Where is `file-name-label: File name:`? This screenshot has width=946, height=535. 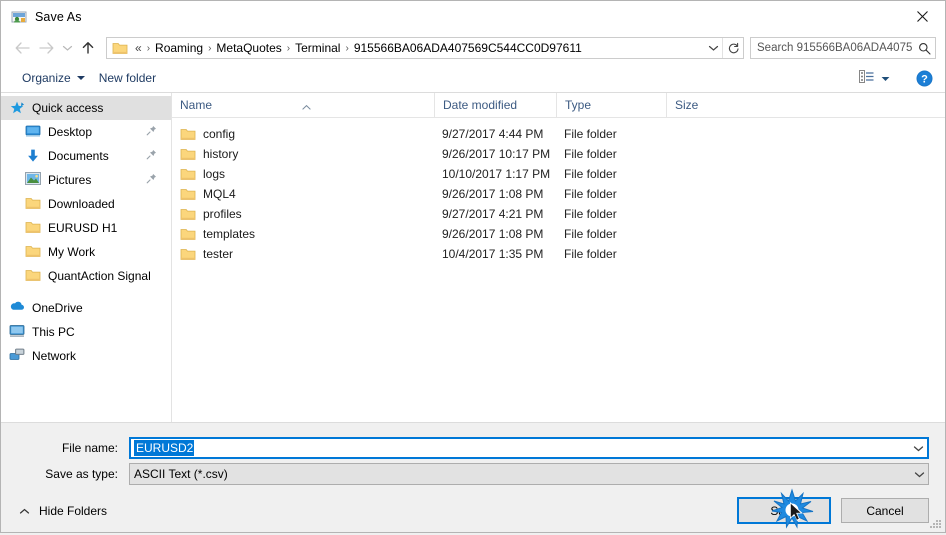 file-name-label: File name: is located at coordinates (89, 448).